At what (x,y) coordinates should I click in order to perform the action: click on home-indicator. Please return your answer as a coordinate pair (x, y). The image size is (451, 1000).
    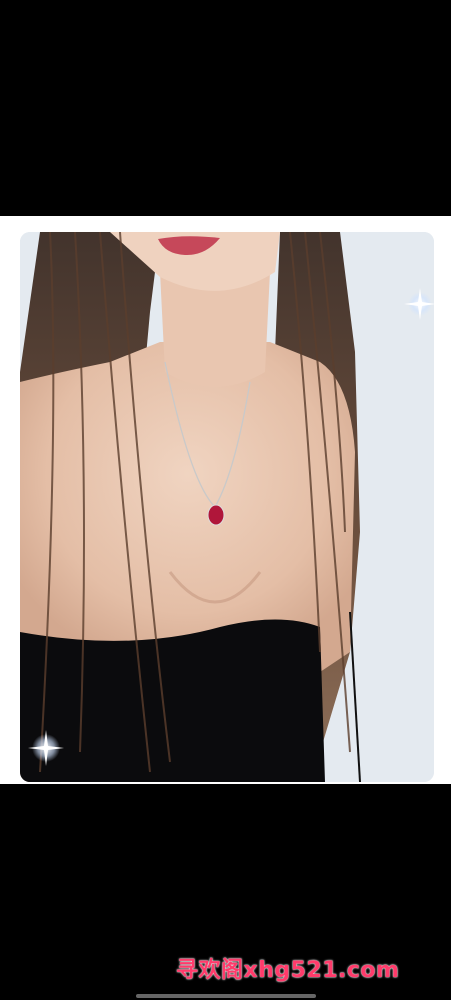
    Looking at the image, I should click on (226, 996).